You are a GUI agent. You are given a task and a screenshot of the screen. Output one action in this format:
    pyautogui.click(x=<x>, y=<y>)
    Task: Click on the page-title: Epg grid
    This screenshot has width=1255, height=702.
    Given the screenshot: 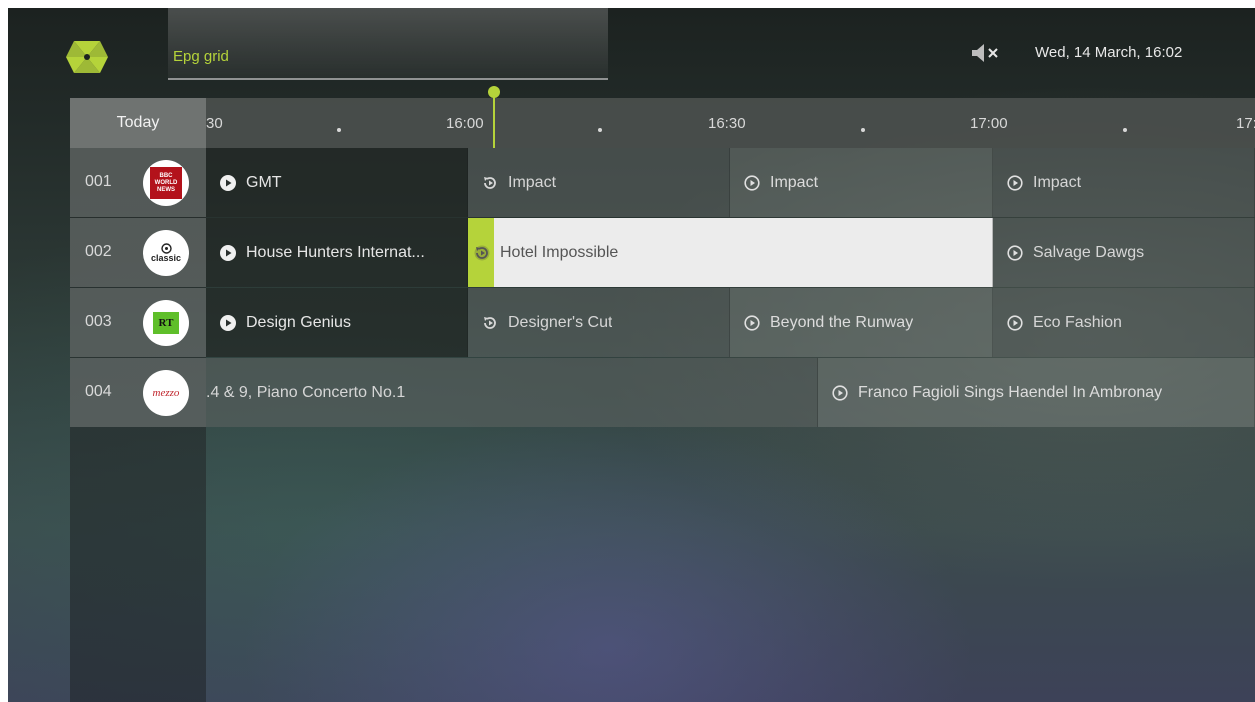 What is the action you would take?
    pyautogui.click(x=201, y=56)
    